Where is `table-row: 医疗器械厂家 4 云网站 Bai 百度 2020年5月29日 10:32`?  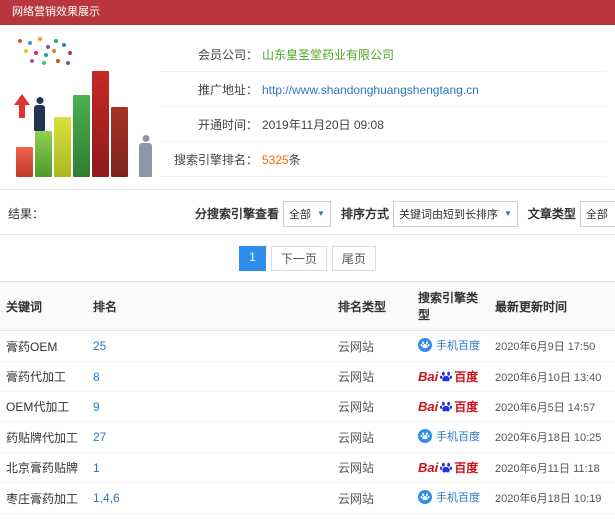
table-row: 医疗器械厂家 4 云网站 Bai 百度 2020年5月29日 10:32 is located at coordinates (307, 516).